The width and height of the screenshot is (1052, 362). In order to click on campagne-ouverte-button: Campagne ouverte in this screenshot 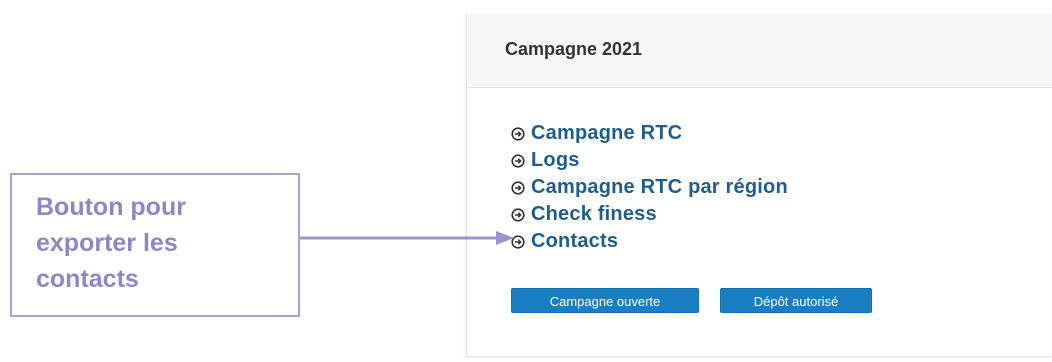, I will do `click(605, 300)`.